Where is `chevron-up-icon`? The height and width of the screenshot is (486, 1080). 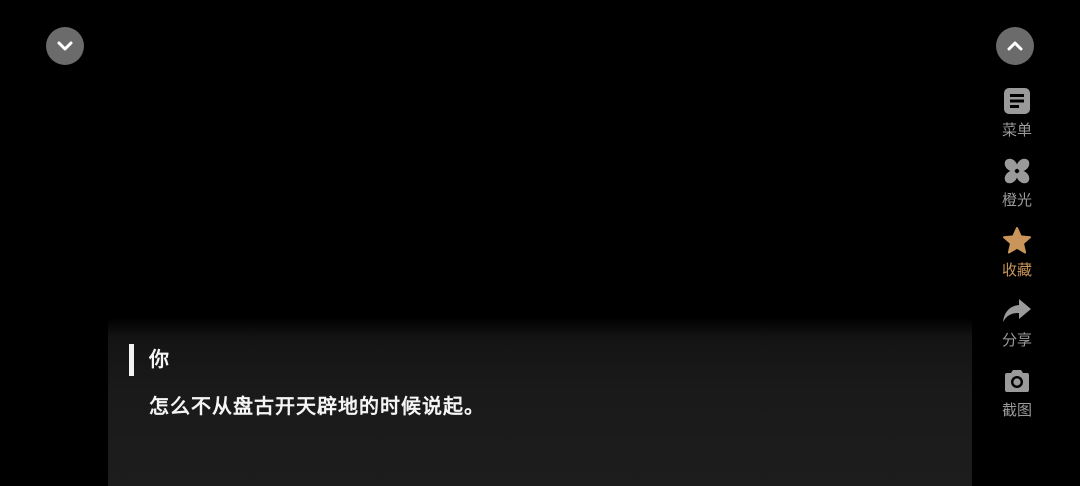 chevron-up-icon is located at coordinates (1015, 46).